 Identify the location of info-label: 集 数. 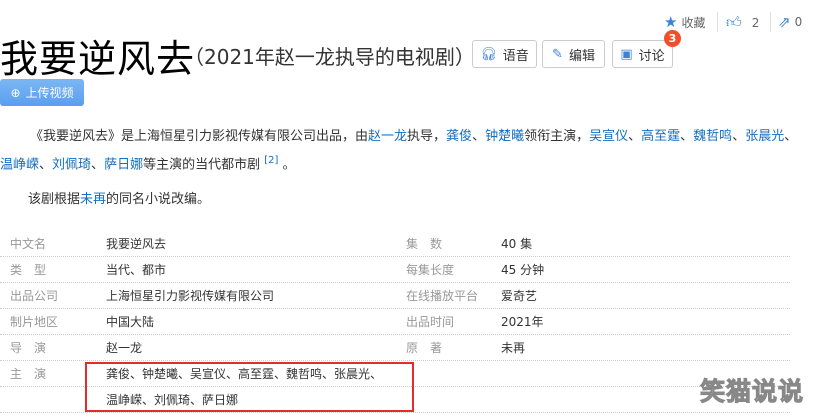
(424, 244).